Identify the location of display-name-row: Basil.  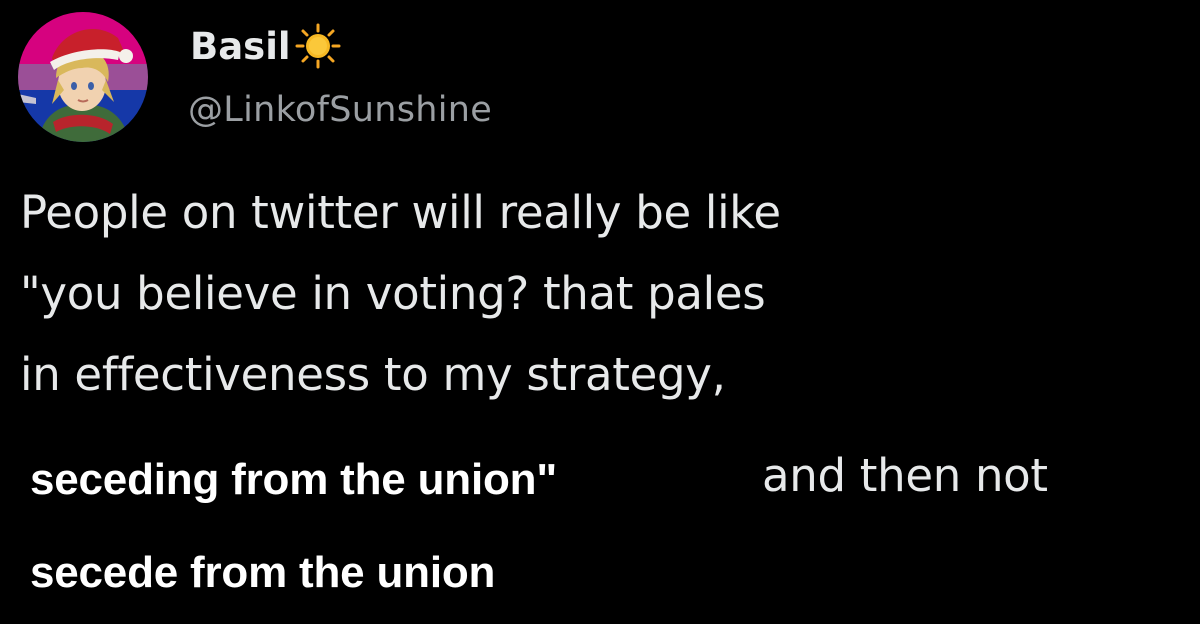
(265, 46).